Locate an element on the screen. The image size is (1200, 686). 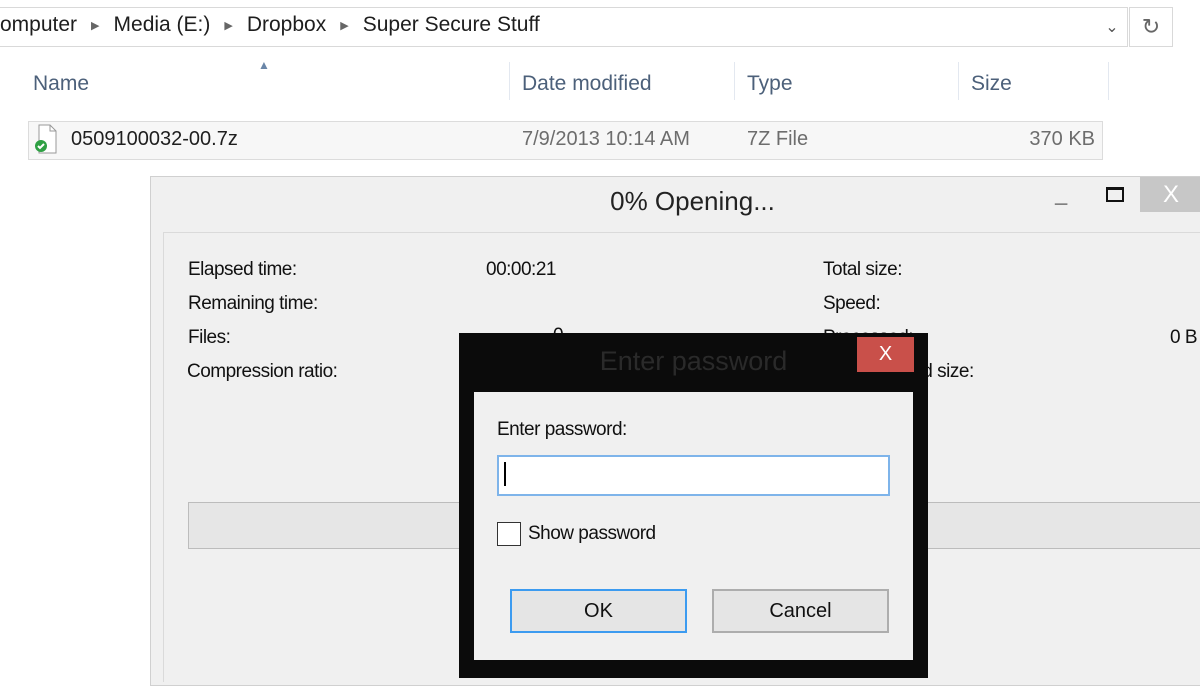
chevron-down-icon: ⌄ is located at coordinates (1112, 27).